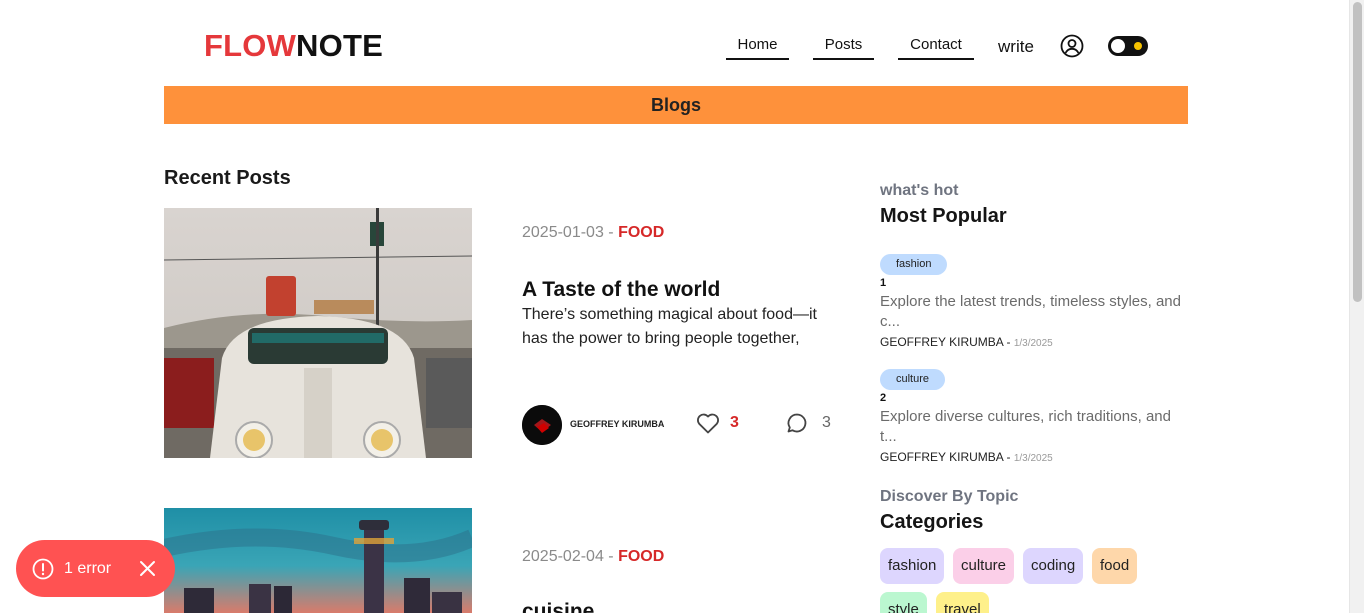  What do you see at coordinates (943, 216) in the screenshot?
I see `popular-title: Most Popular` at bounding box center [943, 216].